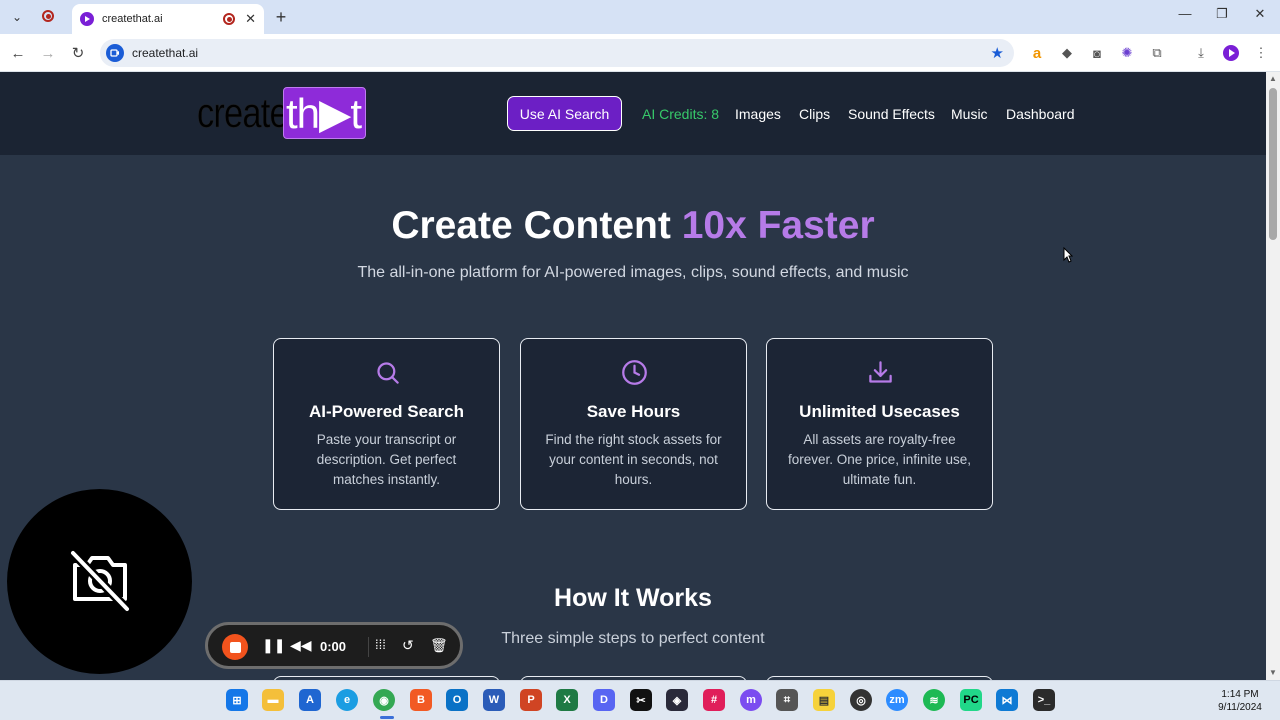 The width and height of the screenshot is (1280, 720). Describe the element at coordinates (273, 645) in the screenshot. I see `pause-icon: ❚❚` at that location.